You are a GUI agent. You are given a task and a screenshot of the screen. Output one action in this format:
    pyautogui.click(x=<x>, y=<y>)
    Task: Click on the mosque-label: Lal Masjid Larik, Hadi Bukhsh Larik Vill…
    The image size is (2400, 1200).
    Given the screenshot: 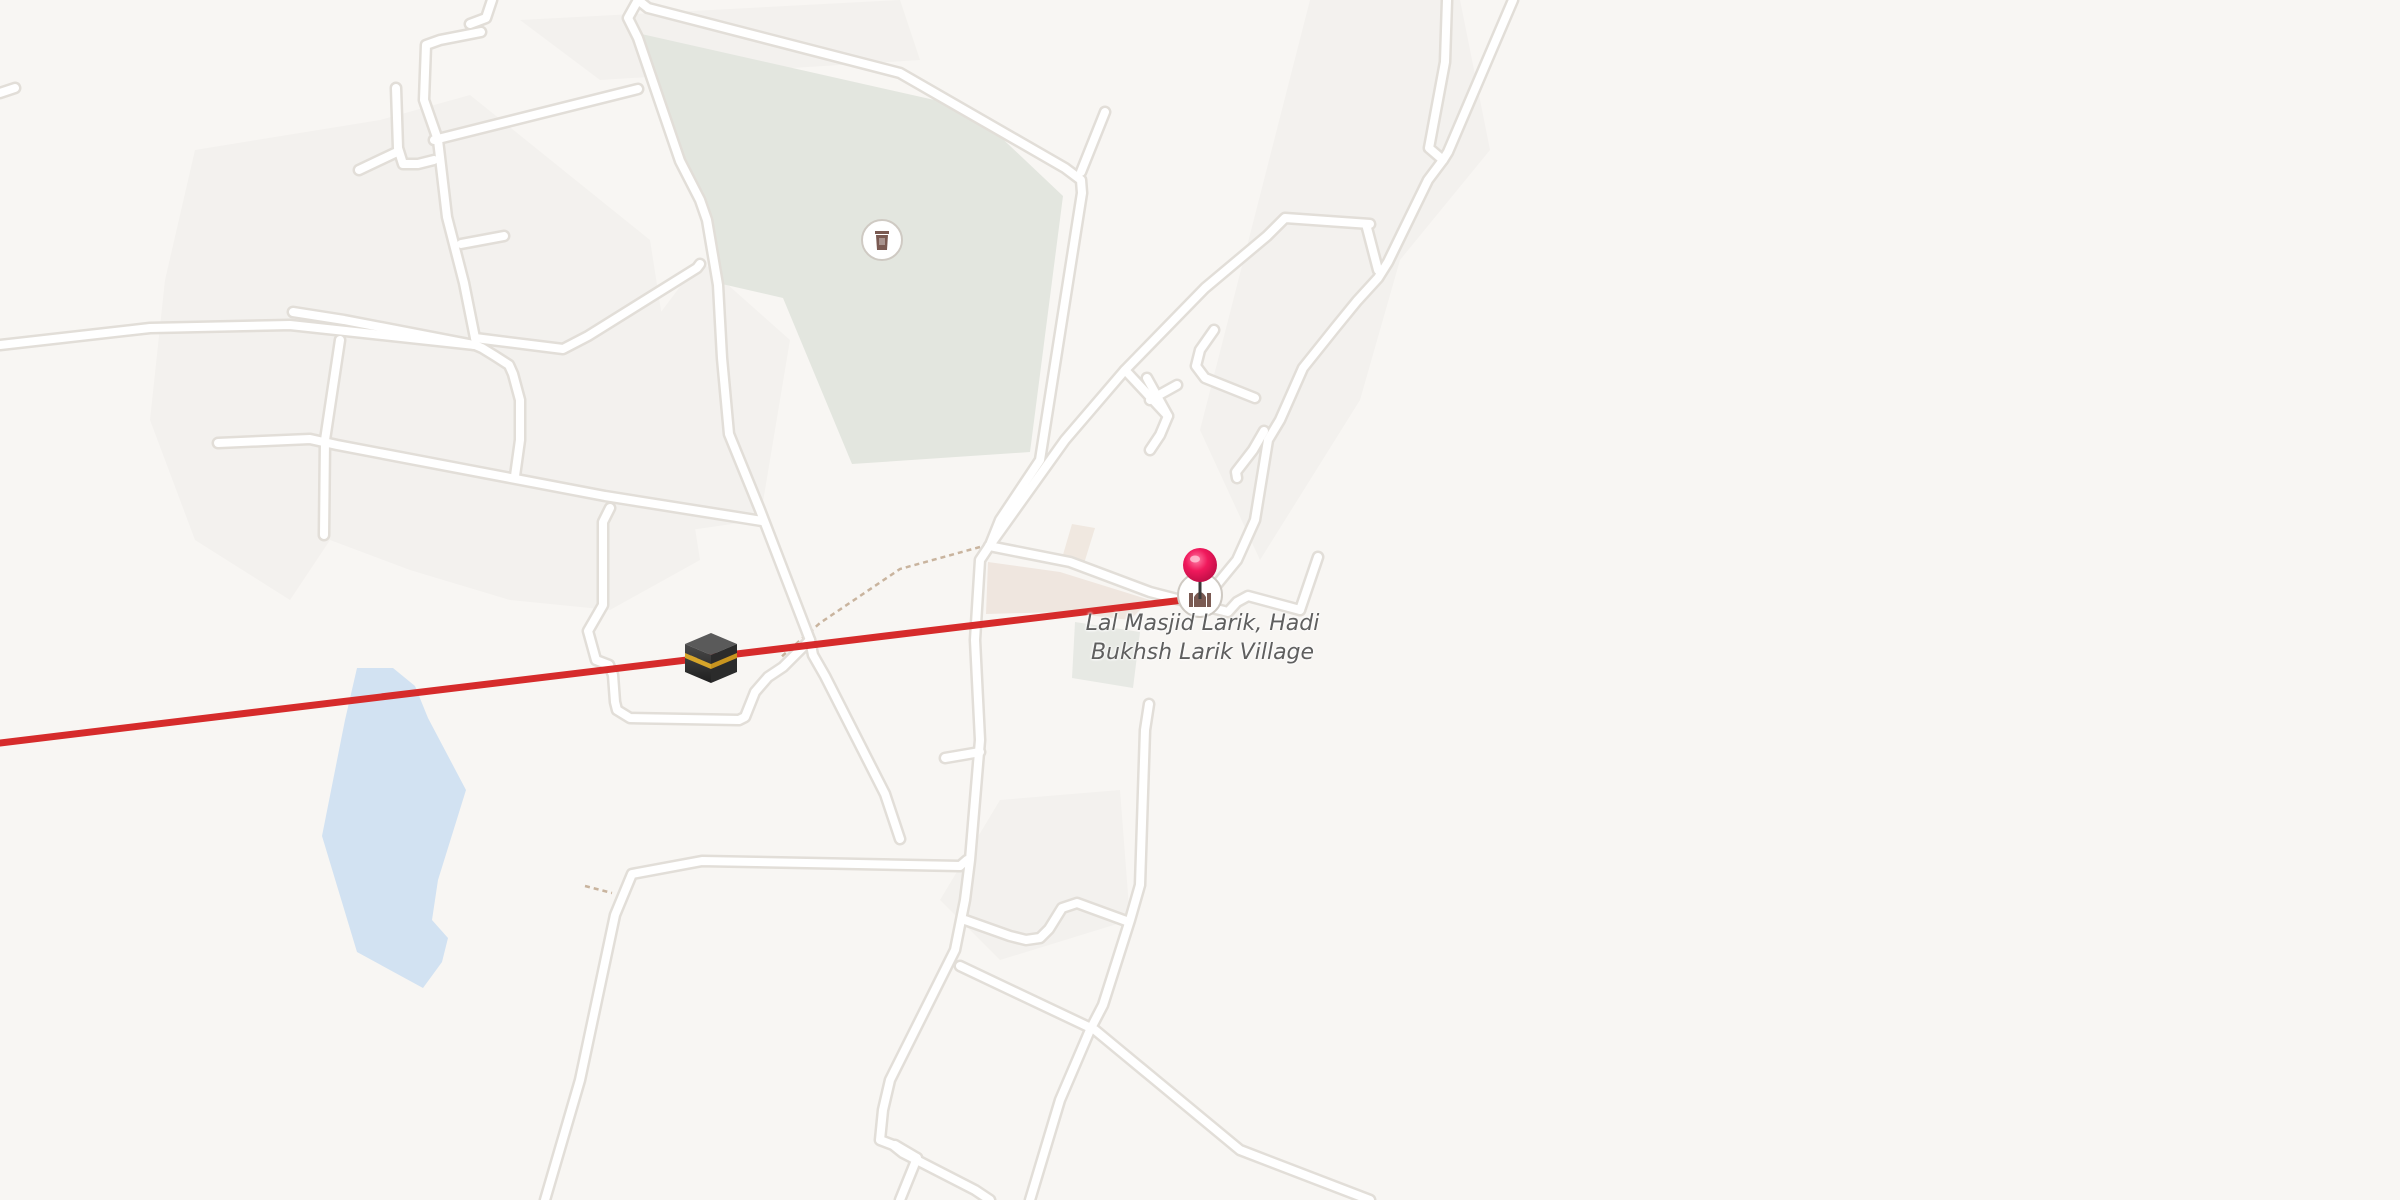 What is the action you would take?
    pyautogui.click(x=1202, y=638)
    